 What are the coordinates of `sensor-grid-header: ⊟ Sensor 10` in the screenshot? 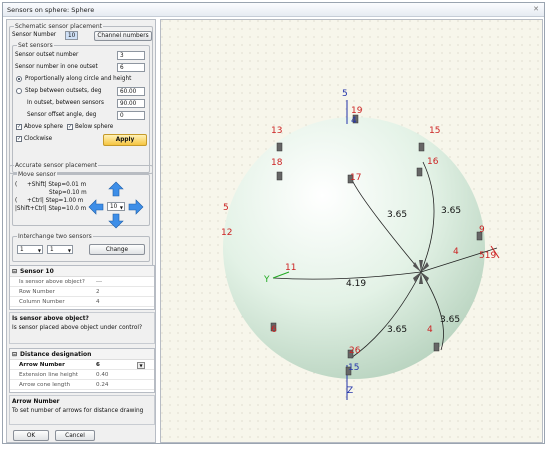 It's located at (82, 271).